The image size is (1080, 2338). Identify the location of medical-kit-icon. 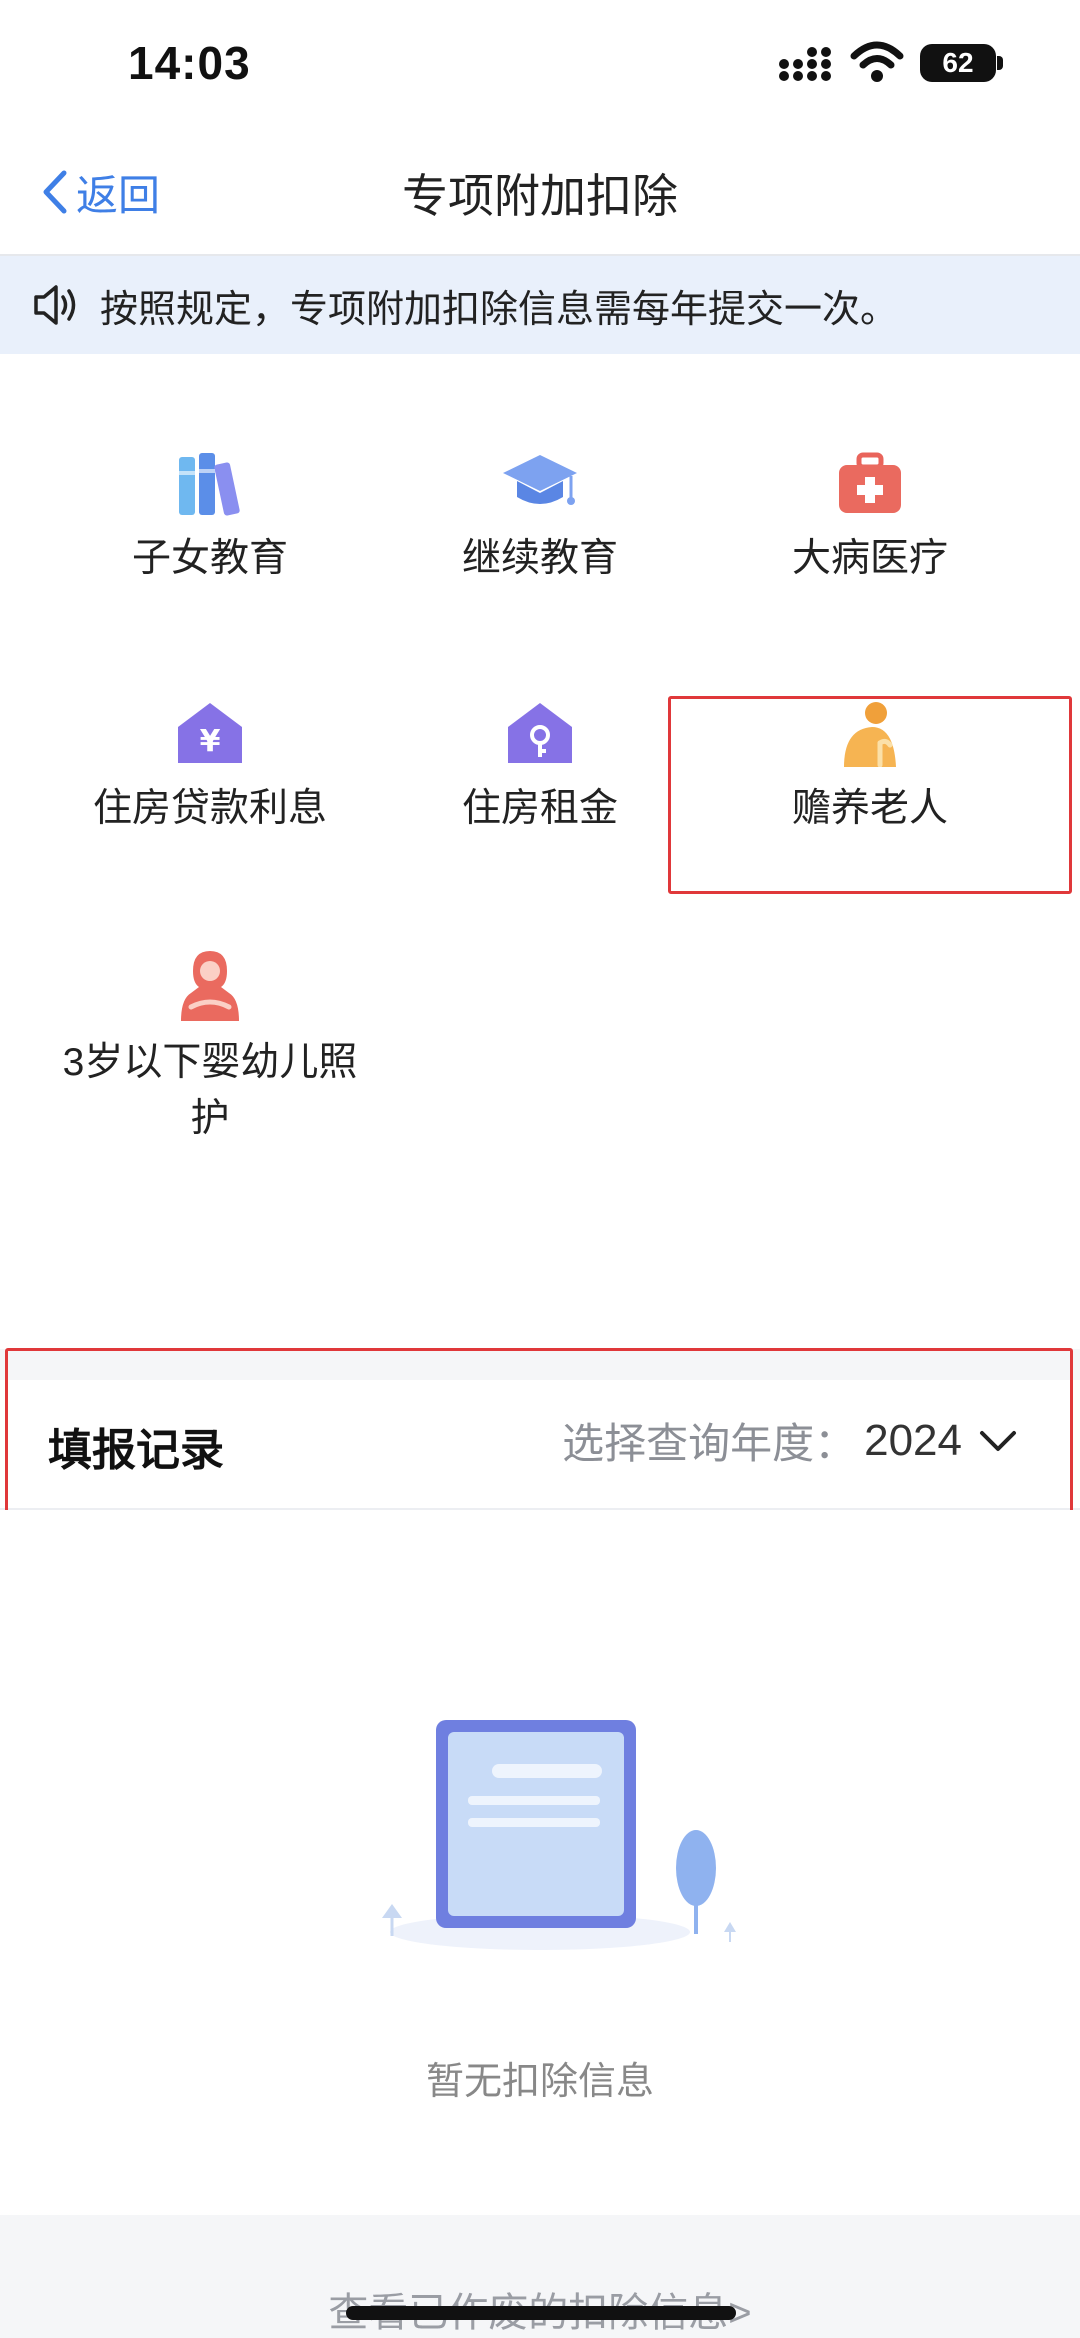
(870, 482).